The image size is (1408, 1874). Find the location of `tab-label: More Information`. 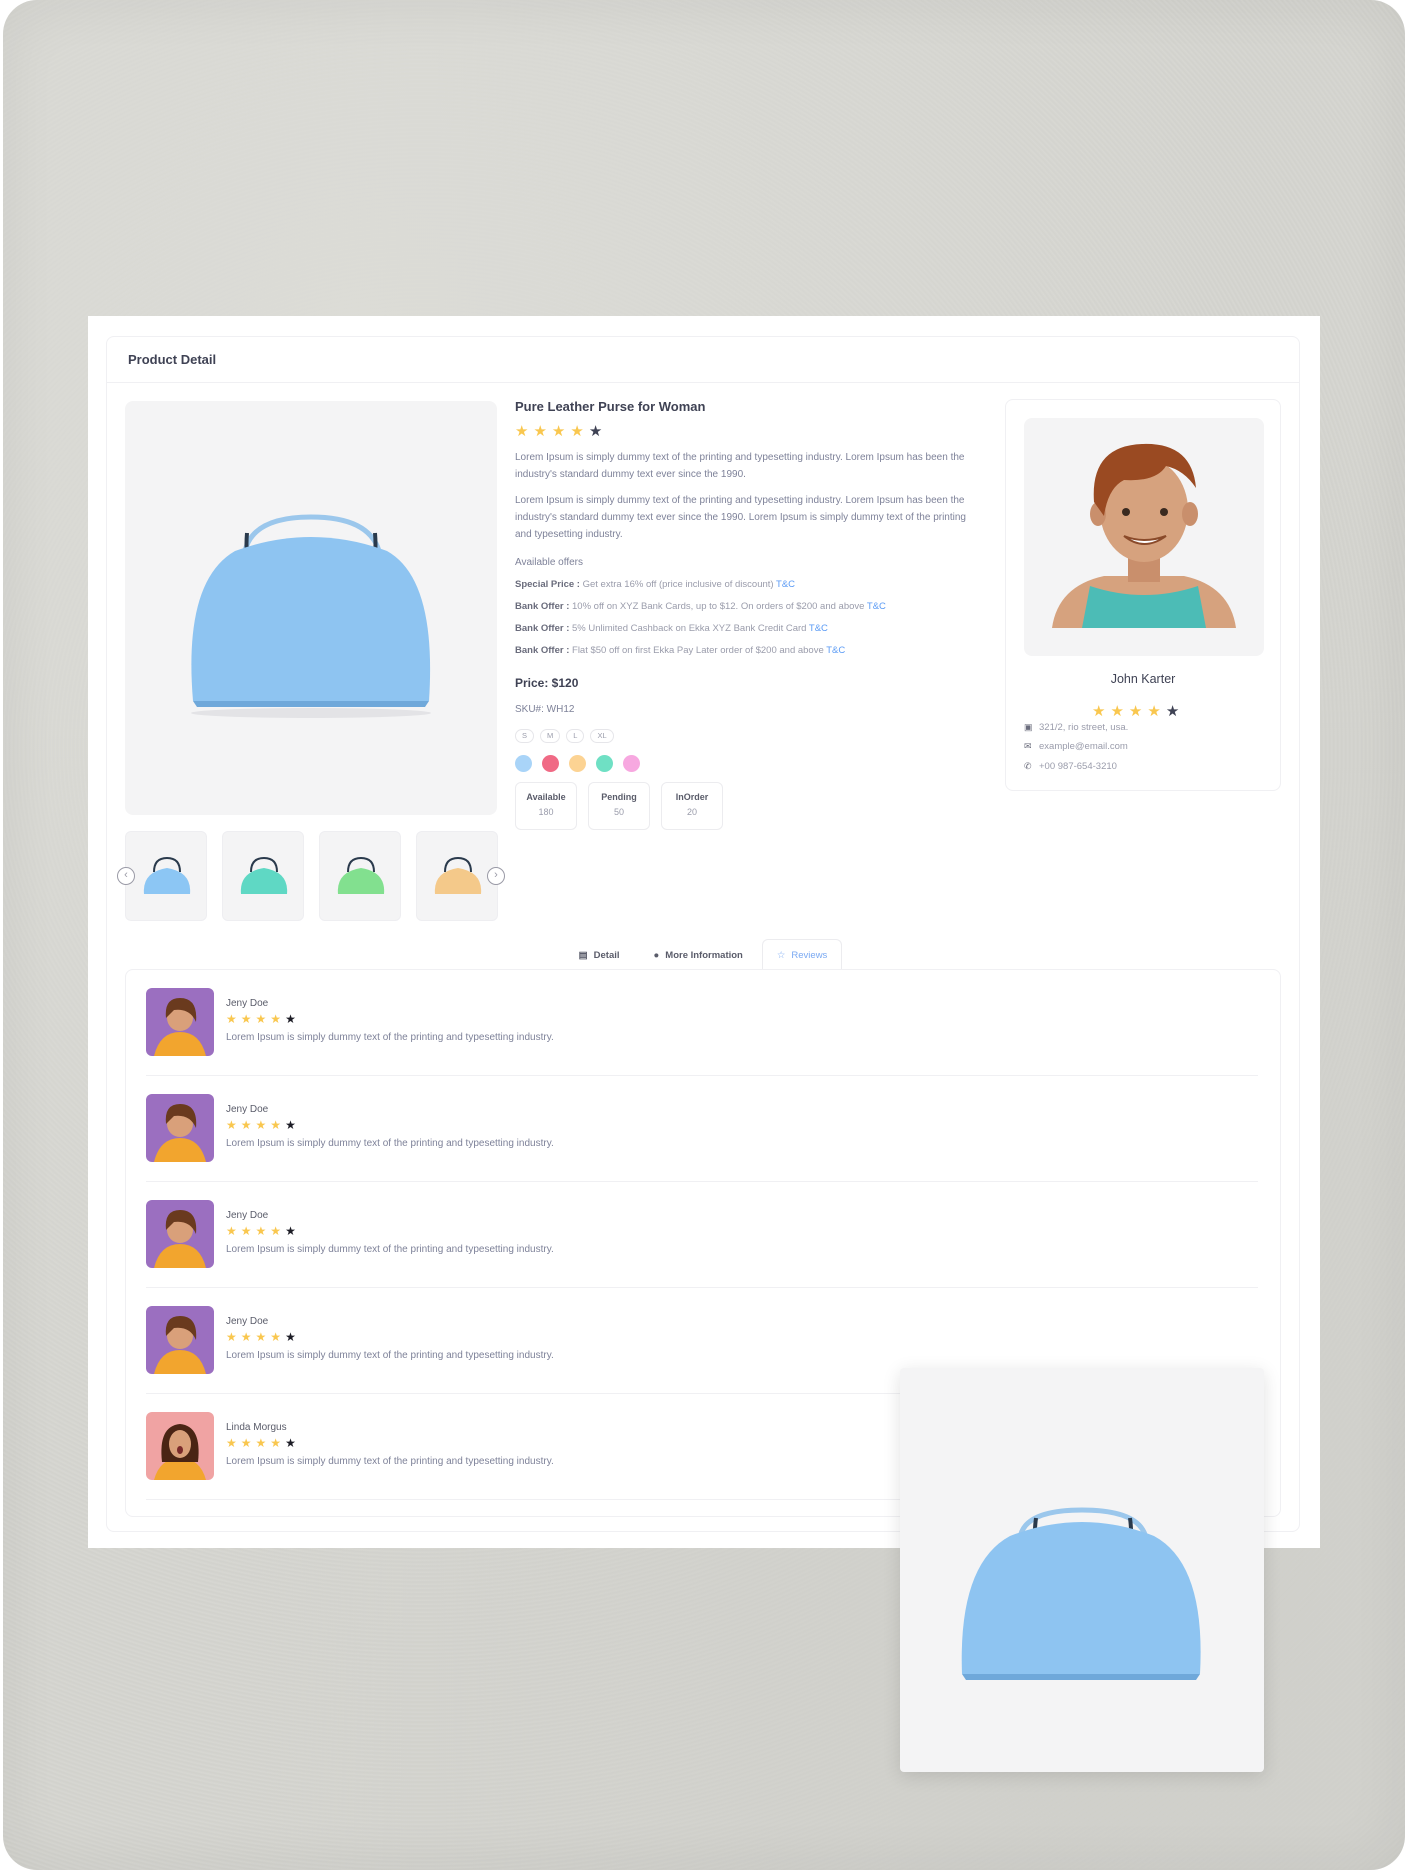

tab-label: More Information is located at coordinates (704, 955).